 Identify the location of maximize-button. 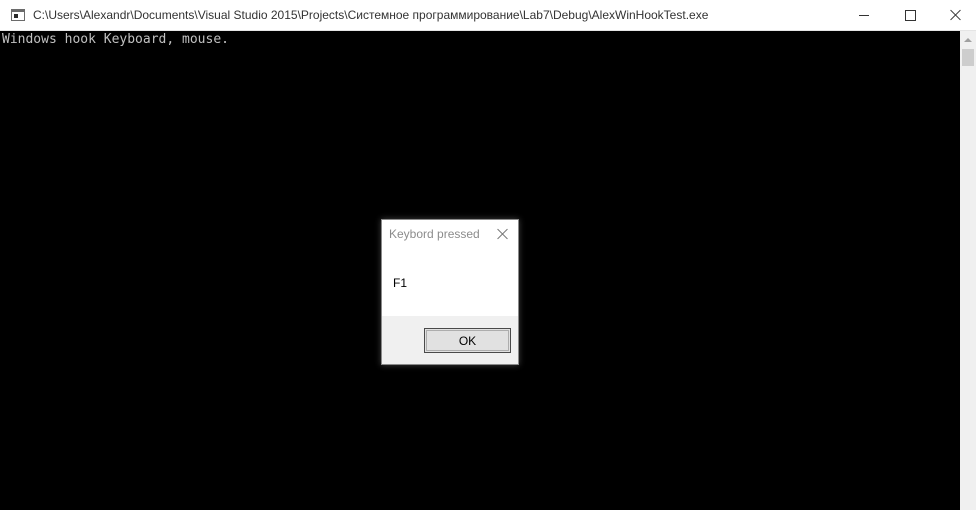
(910, 15).